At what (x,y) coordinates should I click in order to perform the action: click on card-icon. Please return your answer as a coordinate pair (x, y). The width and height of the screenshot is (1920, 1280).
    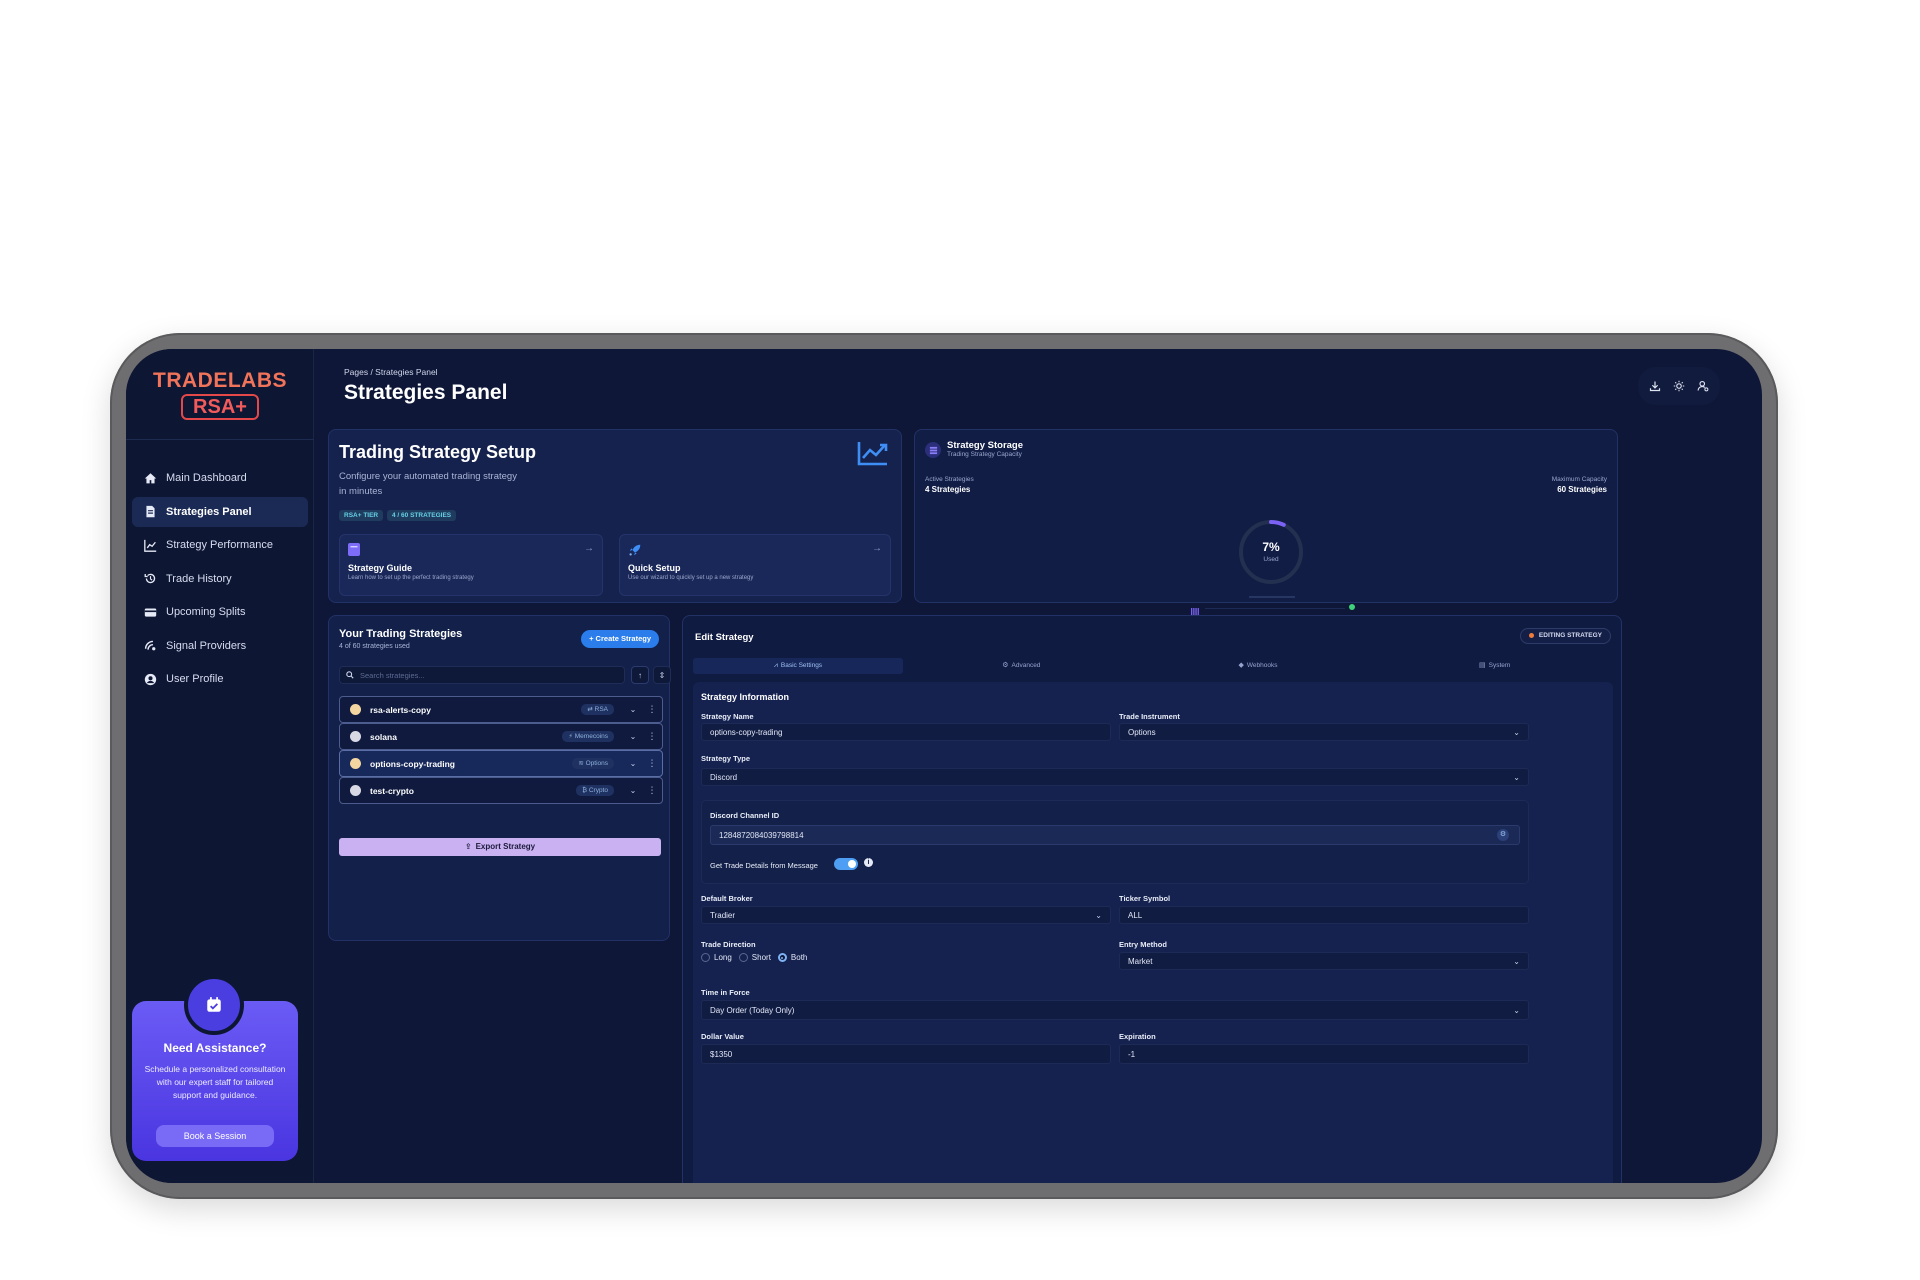
    Looking at the image, I should click on (150, 612).